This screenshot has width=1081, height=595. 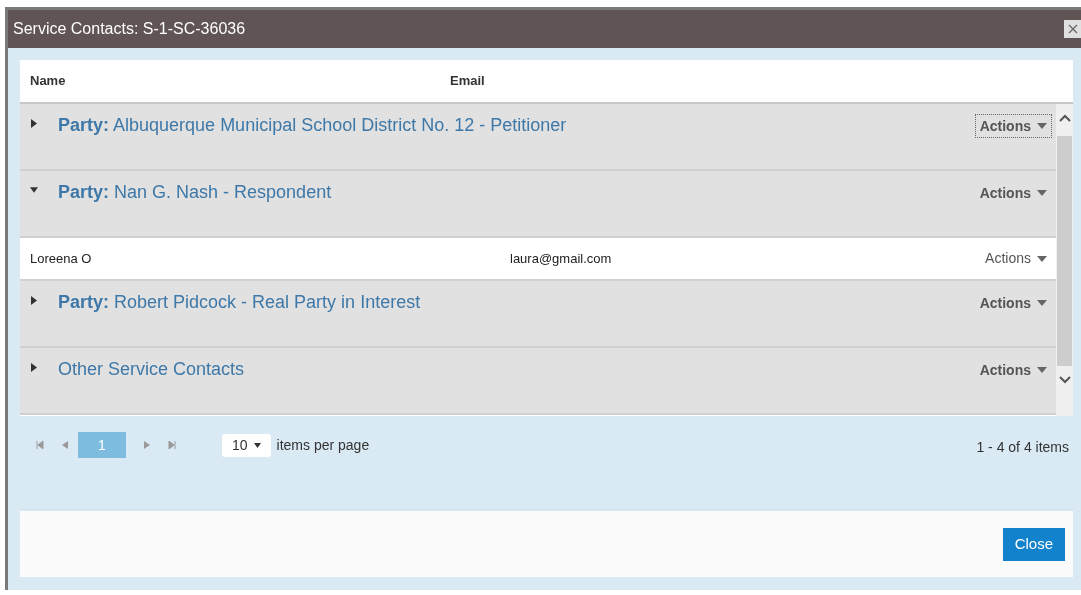 What do you see at coordinates (1064, 380) in the screenshot?
I see `scroll-down-icon` at bounding box center [1064, 380].